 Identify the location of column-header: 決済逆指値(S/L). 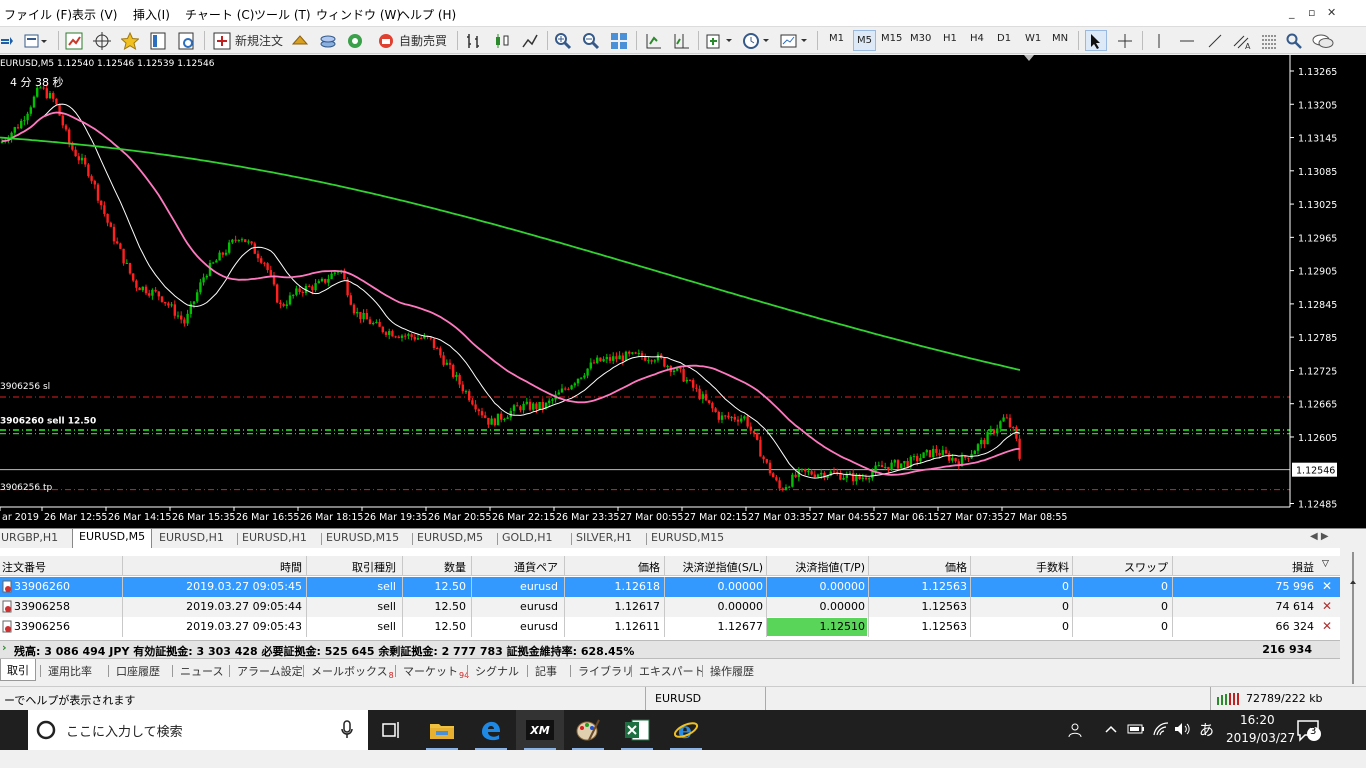
(723, 567).